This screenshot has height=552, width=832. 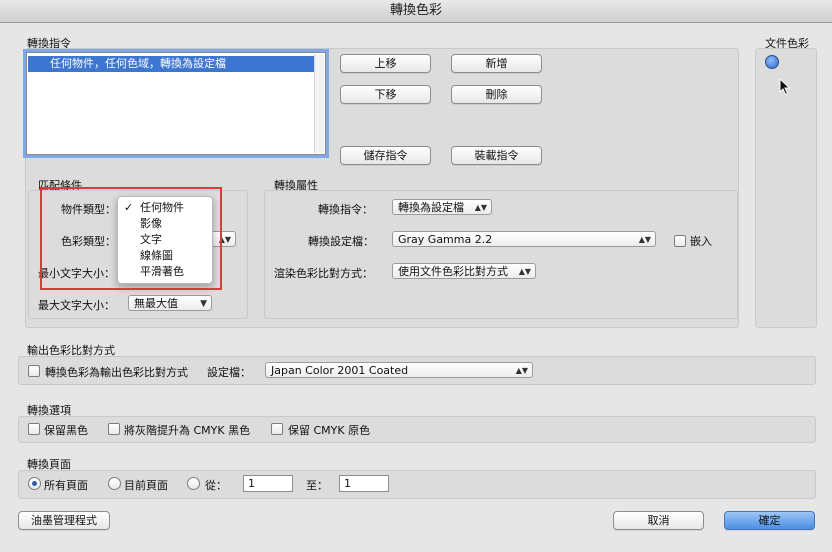 I want to click on save-commands-button: 儲存指令, so click(x=385, y=155).